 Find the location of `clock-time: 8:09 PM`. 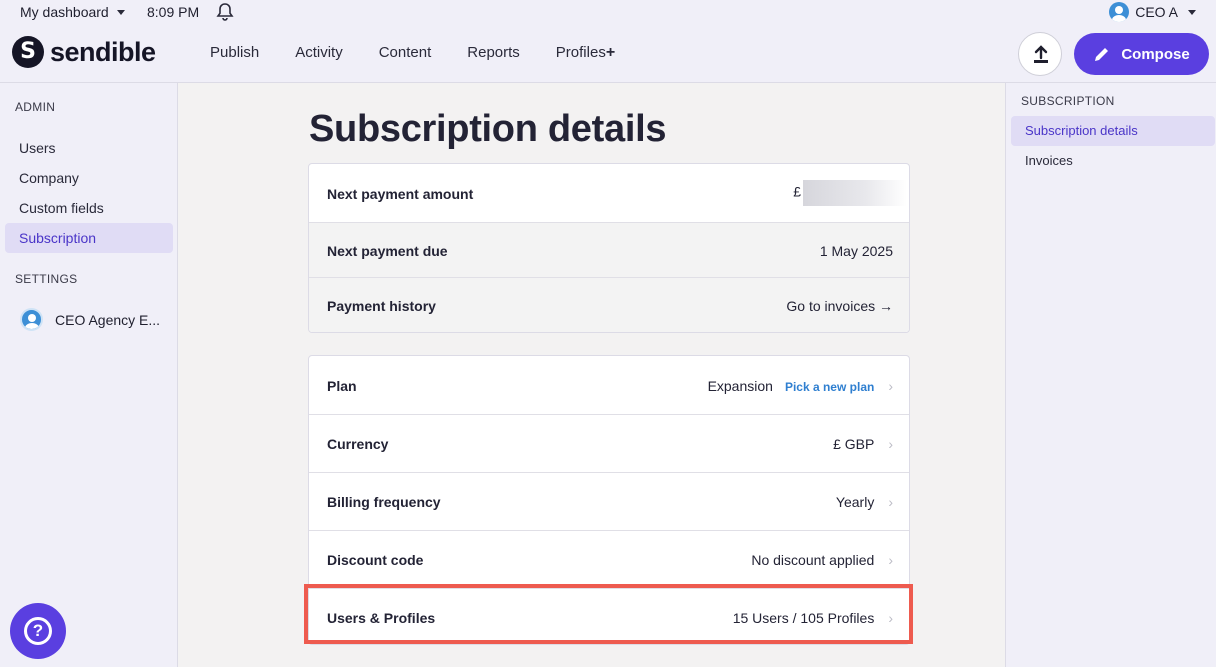

clock-time: 8:09 PM is located at coordinates (173, 12).